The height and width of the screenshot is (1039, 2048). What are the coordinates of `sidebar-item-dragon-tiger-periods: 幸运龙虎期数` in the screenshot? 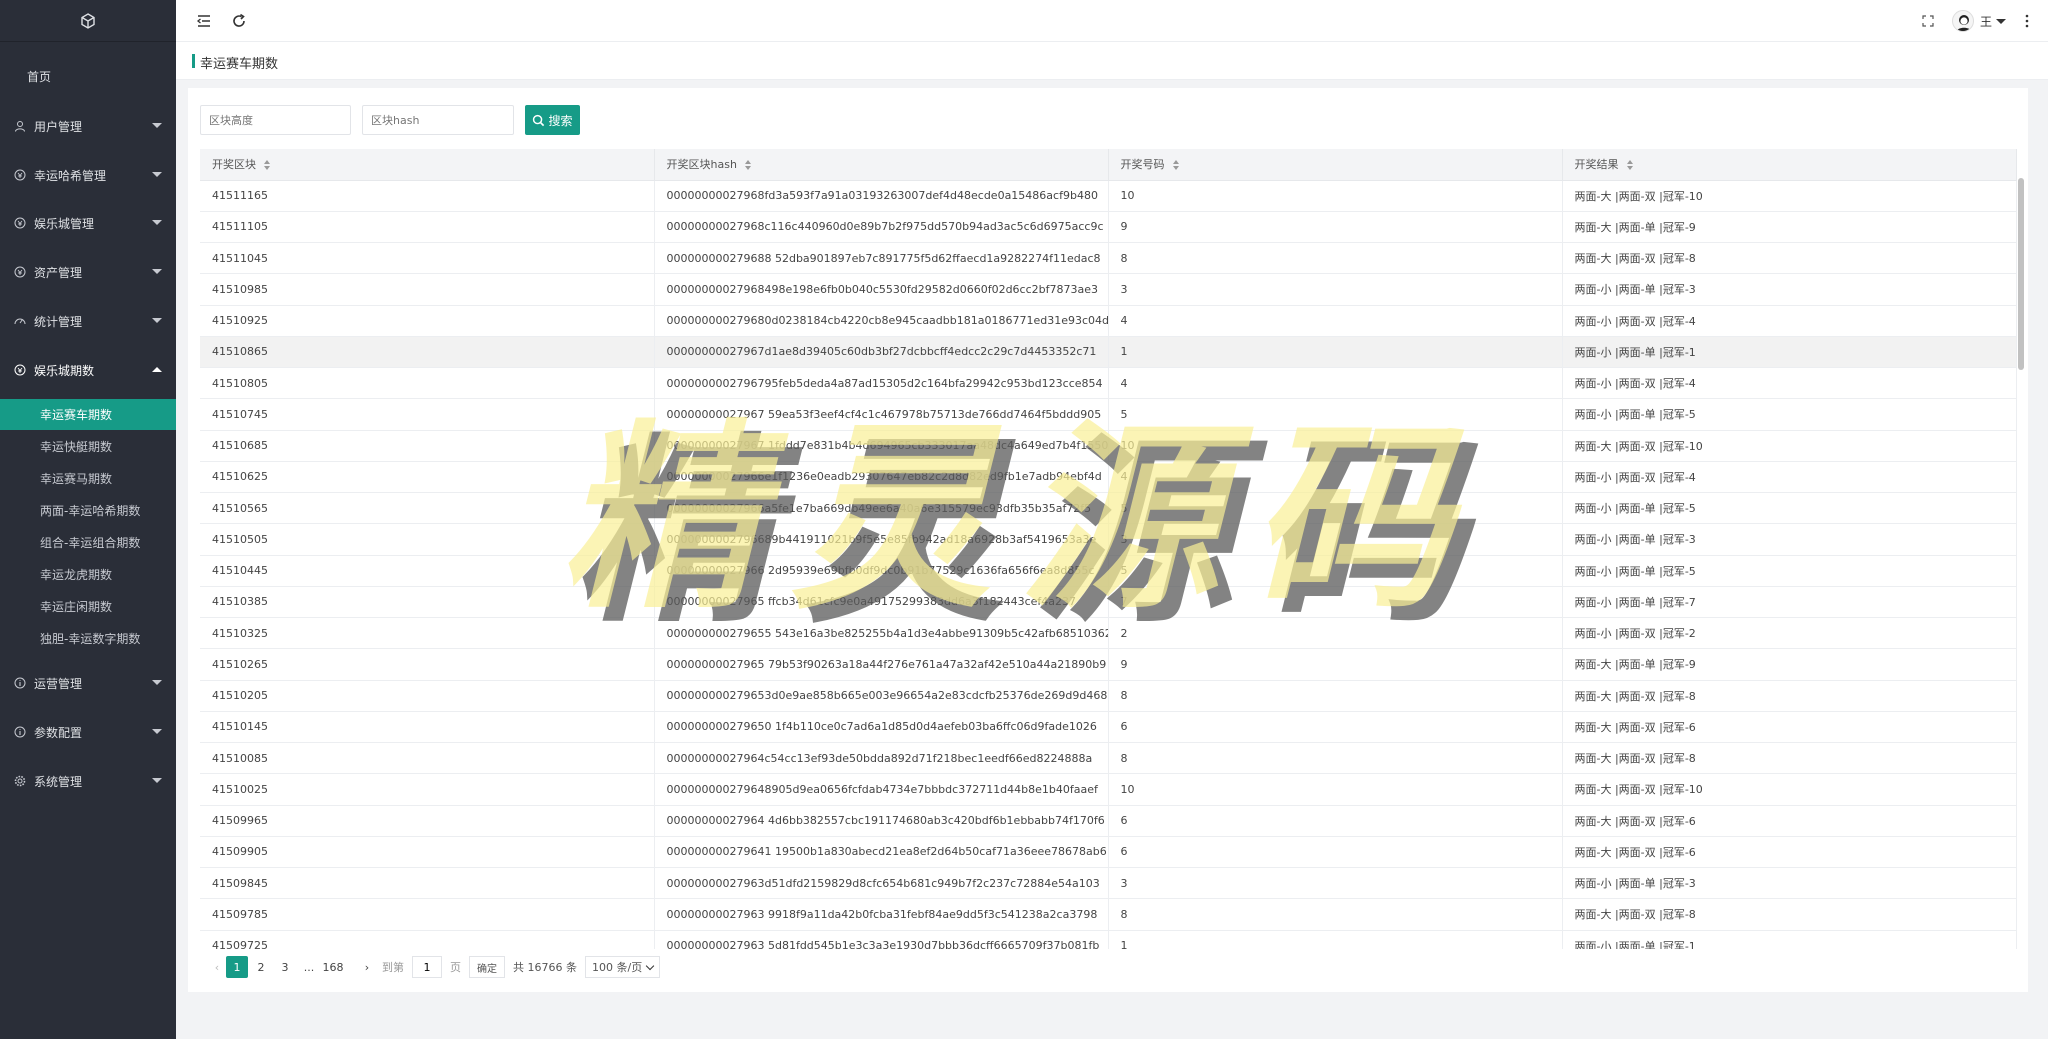 It's located at (88, 574).